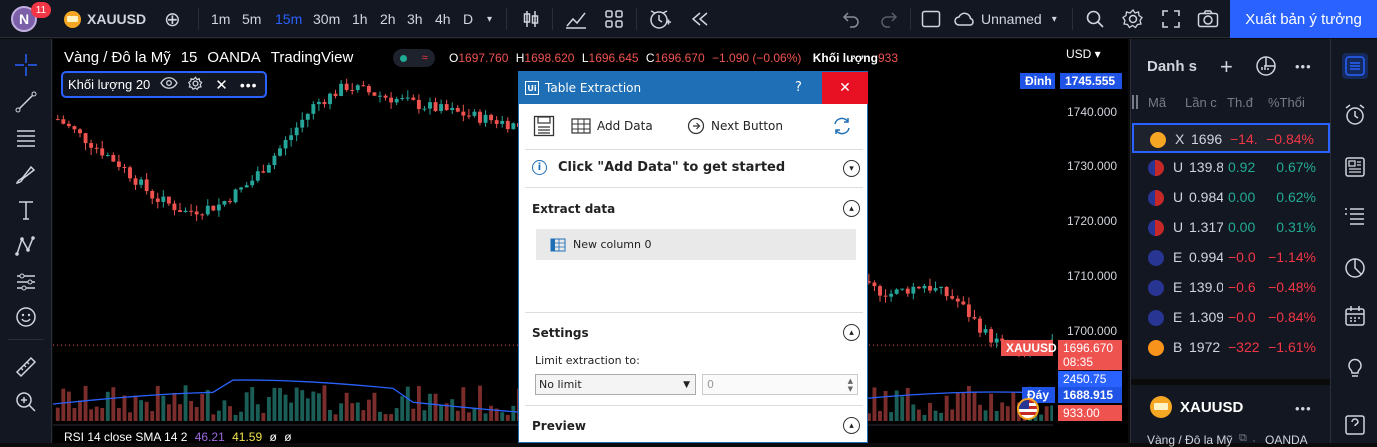  Describe the element at coordinates (931, 19) in the screenshot. I see `fullscreen-toggle-icon` at that location.